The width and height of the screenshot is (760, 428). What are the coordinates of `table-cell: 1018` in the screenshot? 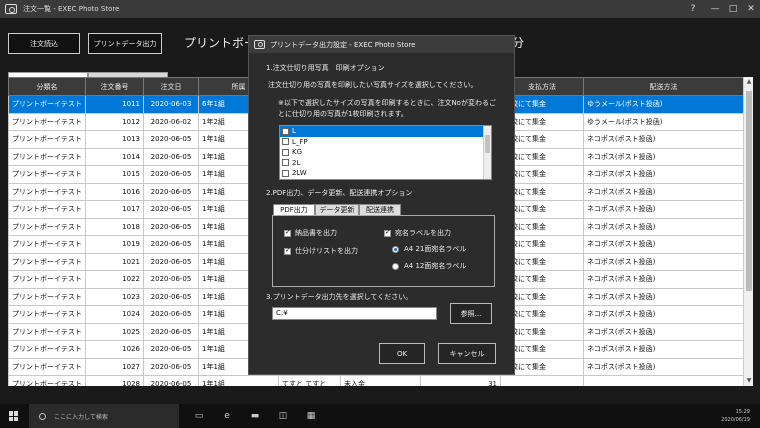 It's located at (114, 226).